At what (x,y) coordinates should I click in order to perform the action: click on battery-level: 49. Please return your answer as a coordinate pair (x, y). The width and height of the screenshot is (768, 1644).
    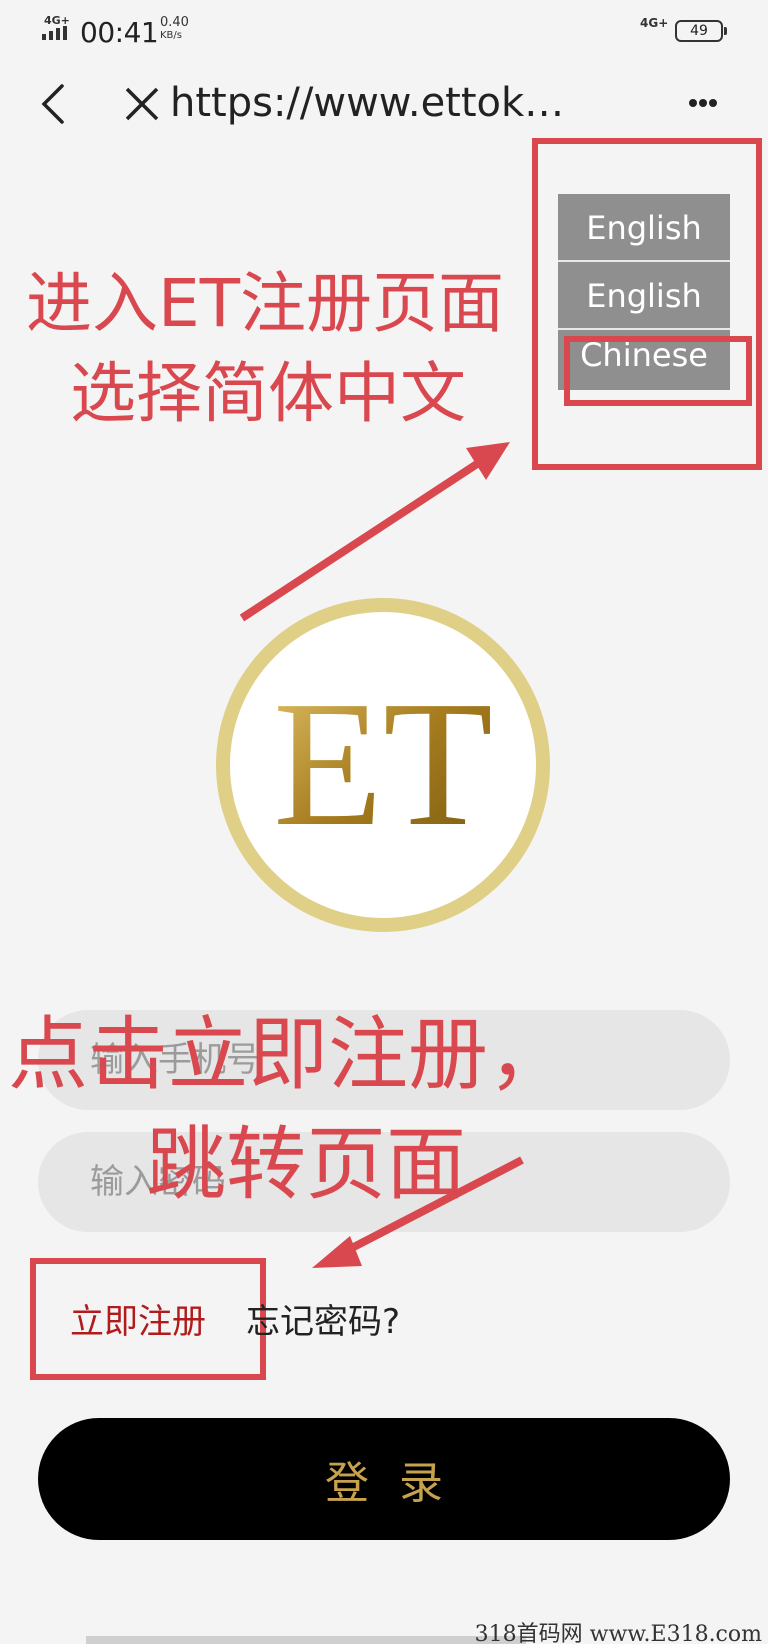
    Looking at the image, I should click on (699, 31).